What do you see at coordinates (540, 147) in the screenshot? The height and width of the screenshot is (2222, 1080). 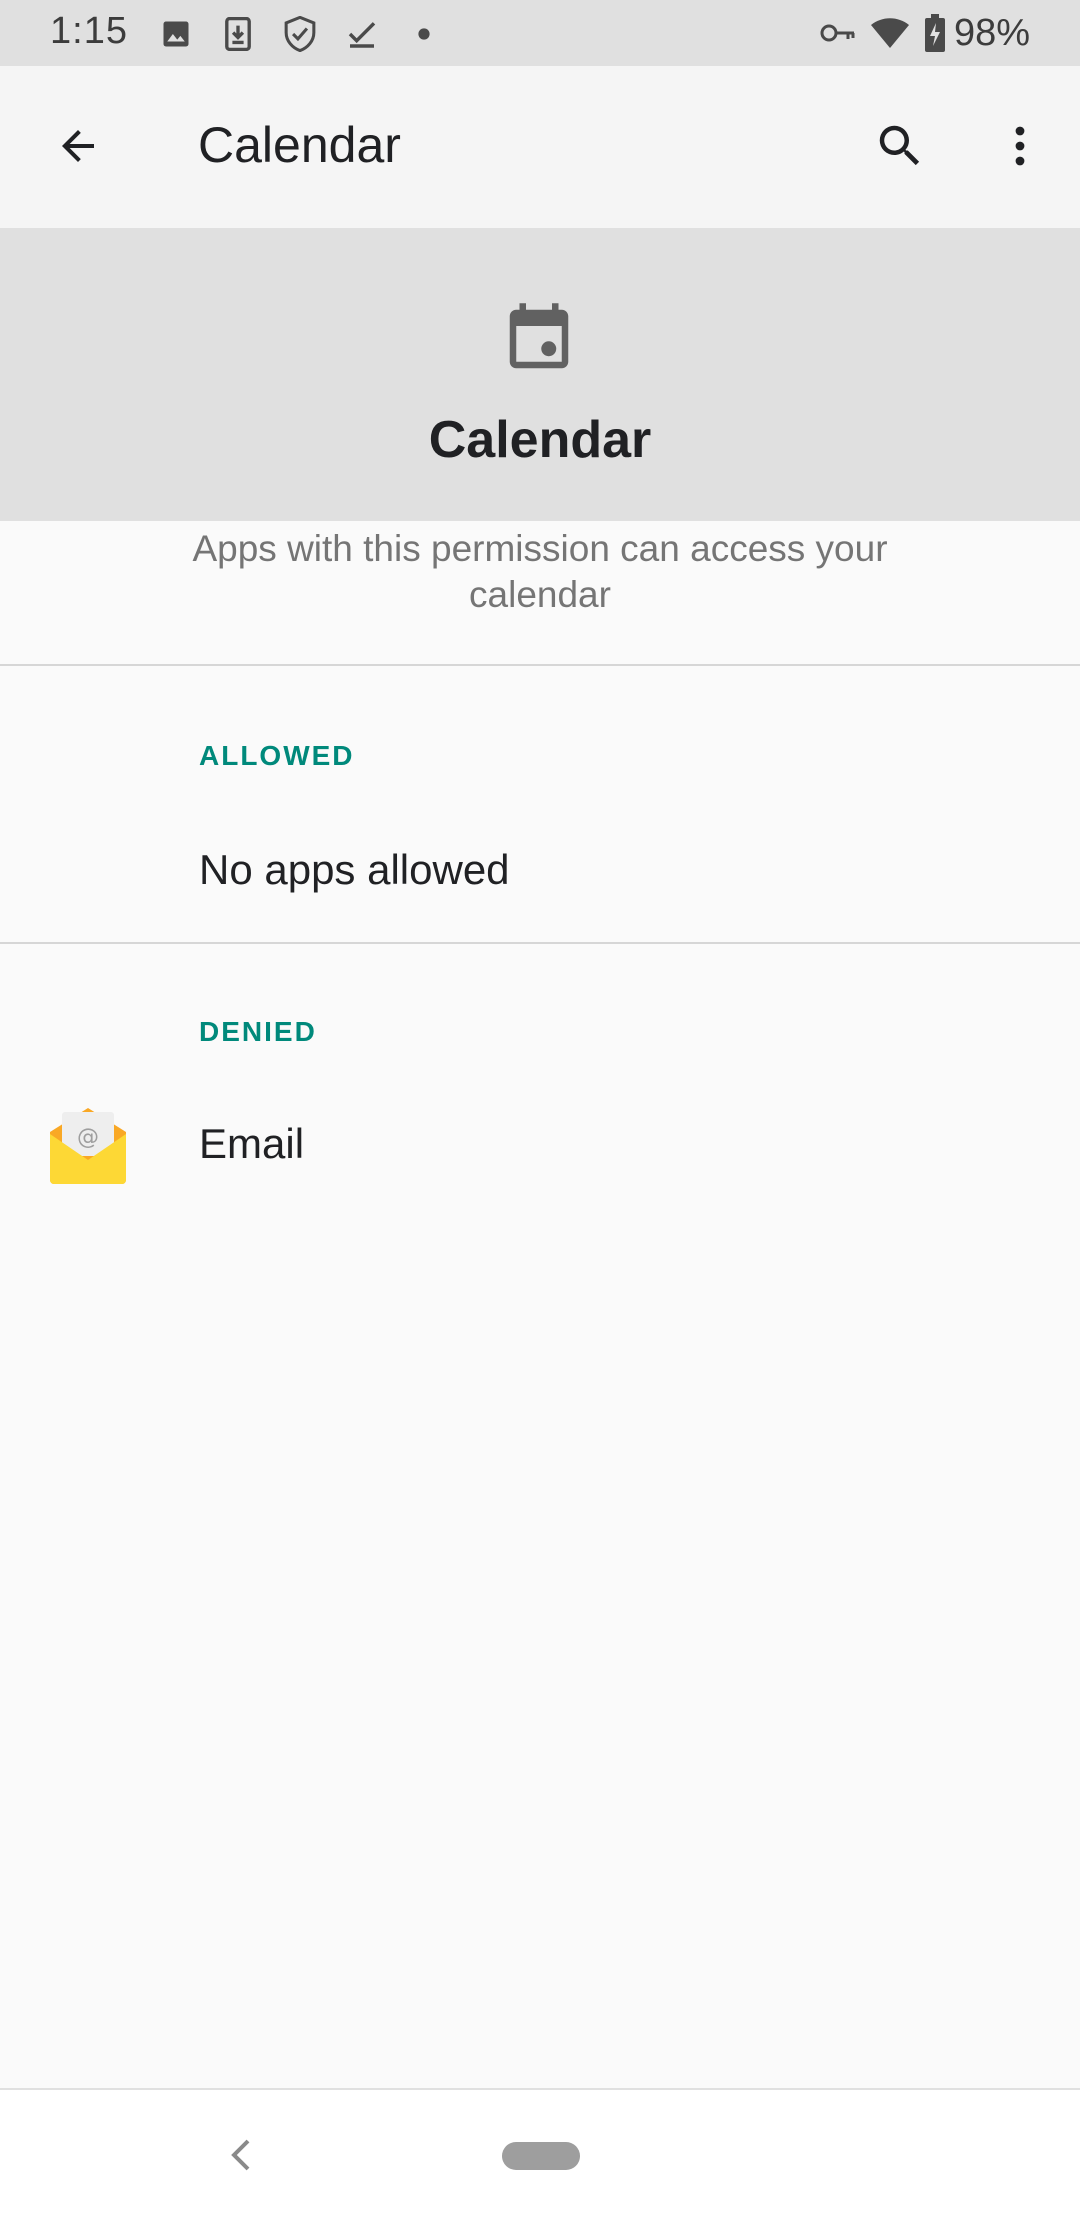 I see `app-bar: Calendar` at bounding box center [540, 147].